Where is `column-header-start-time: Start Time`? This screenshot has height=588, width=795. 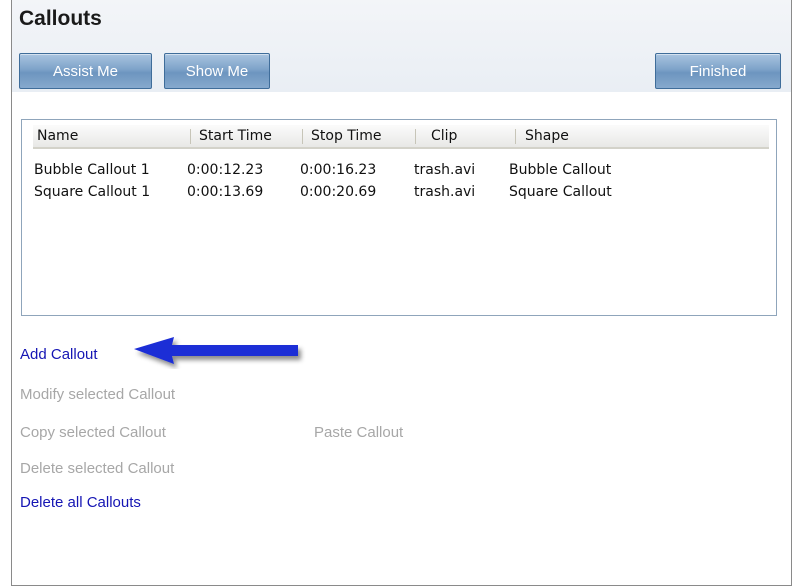 column-header-start-time: Start Time is located at coordinates (247, 136).